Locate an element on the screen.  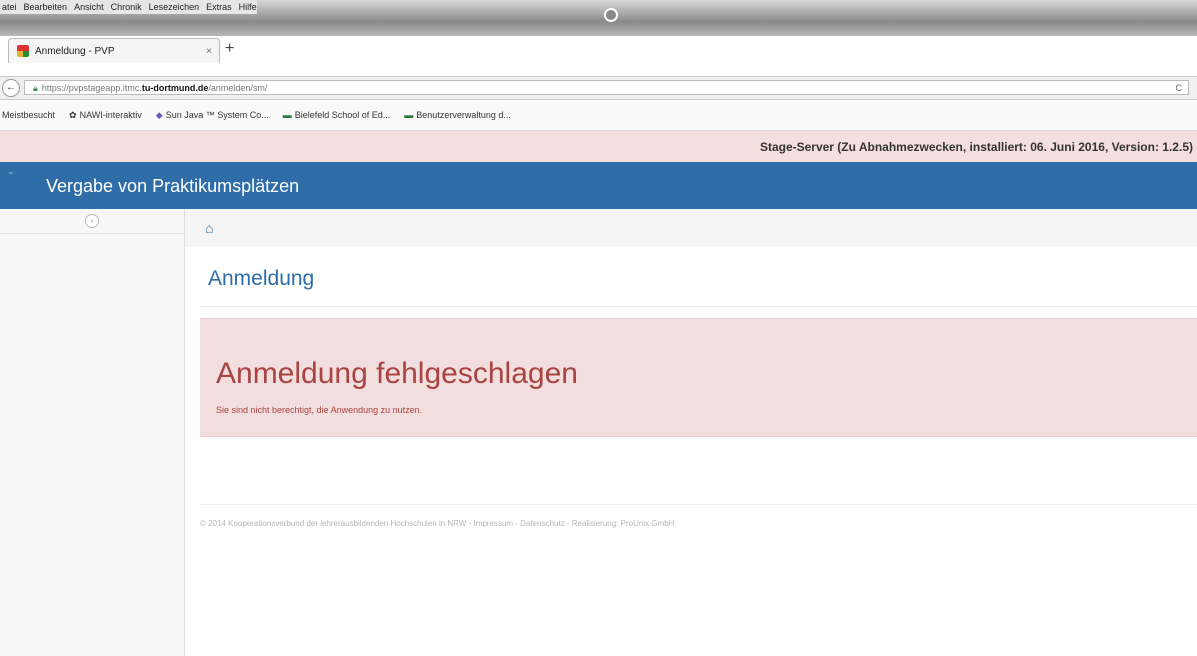
collapse-icon: ‹ is located at coordinates (92, 221).